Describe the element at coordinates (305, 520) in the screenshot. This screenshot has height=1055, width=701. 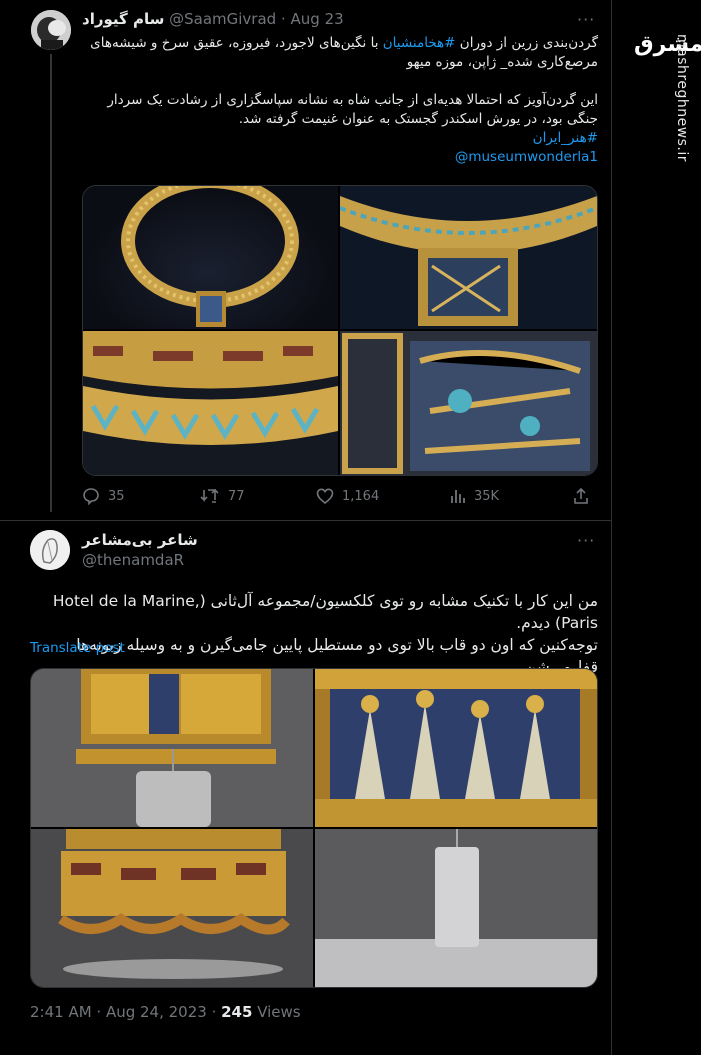
I see `tweet-separator` at that location.